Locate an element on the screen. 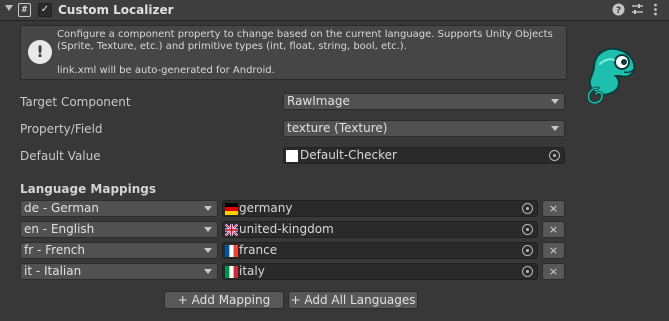 The image size is (669, 321). mapping-asset-field-fr: france is located at coordinates (380, 250).